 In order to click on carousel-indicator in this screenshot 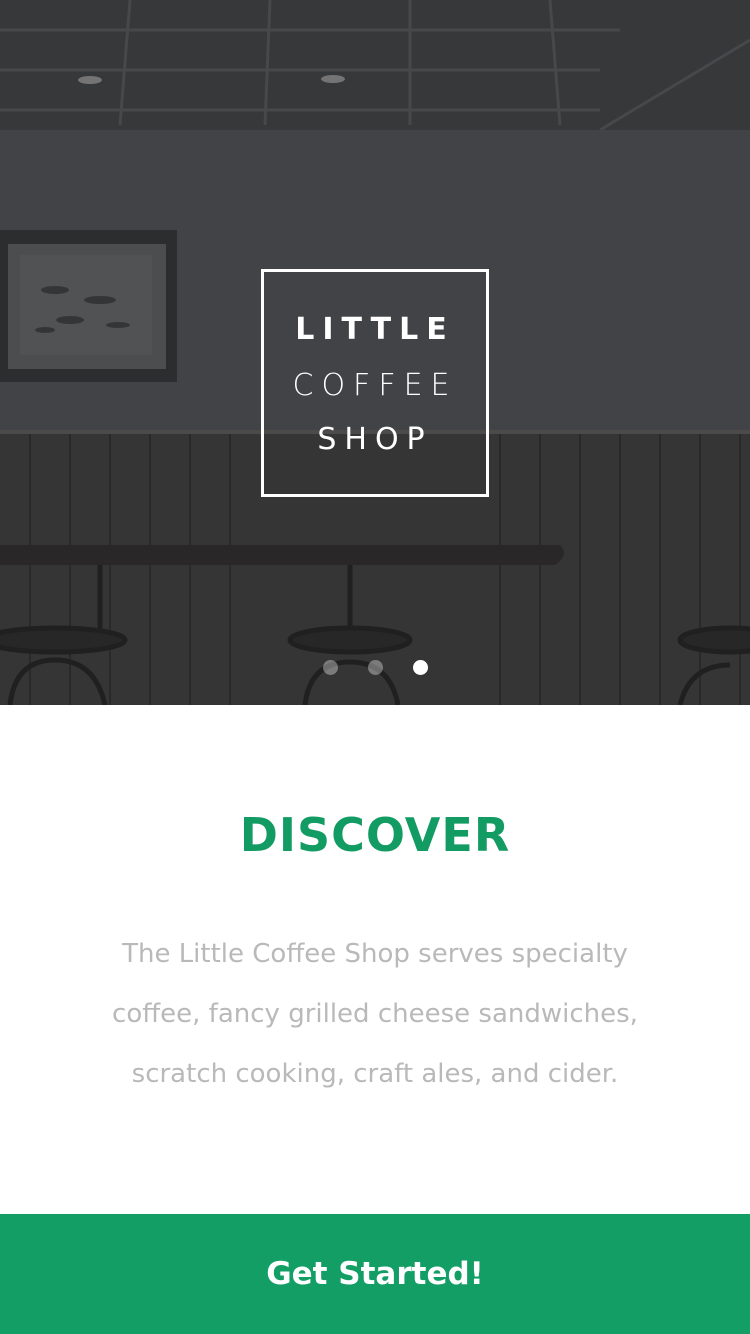, I will do `click(375, 668)`.